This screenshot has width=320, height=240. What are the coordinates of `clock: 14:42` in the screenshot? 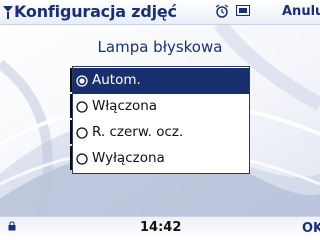 It's located at (161, 227).